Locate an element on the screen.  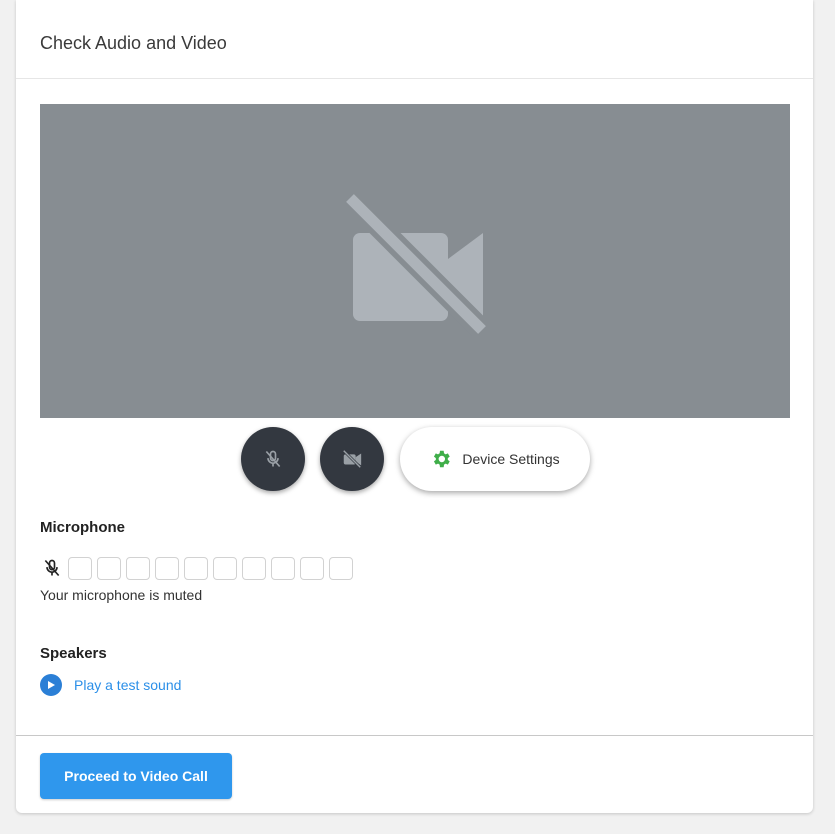
microphone-status: Your microphone is muted is located at coordinates (121, 595).